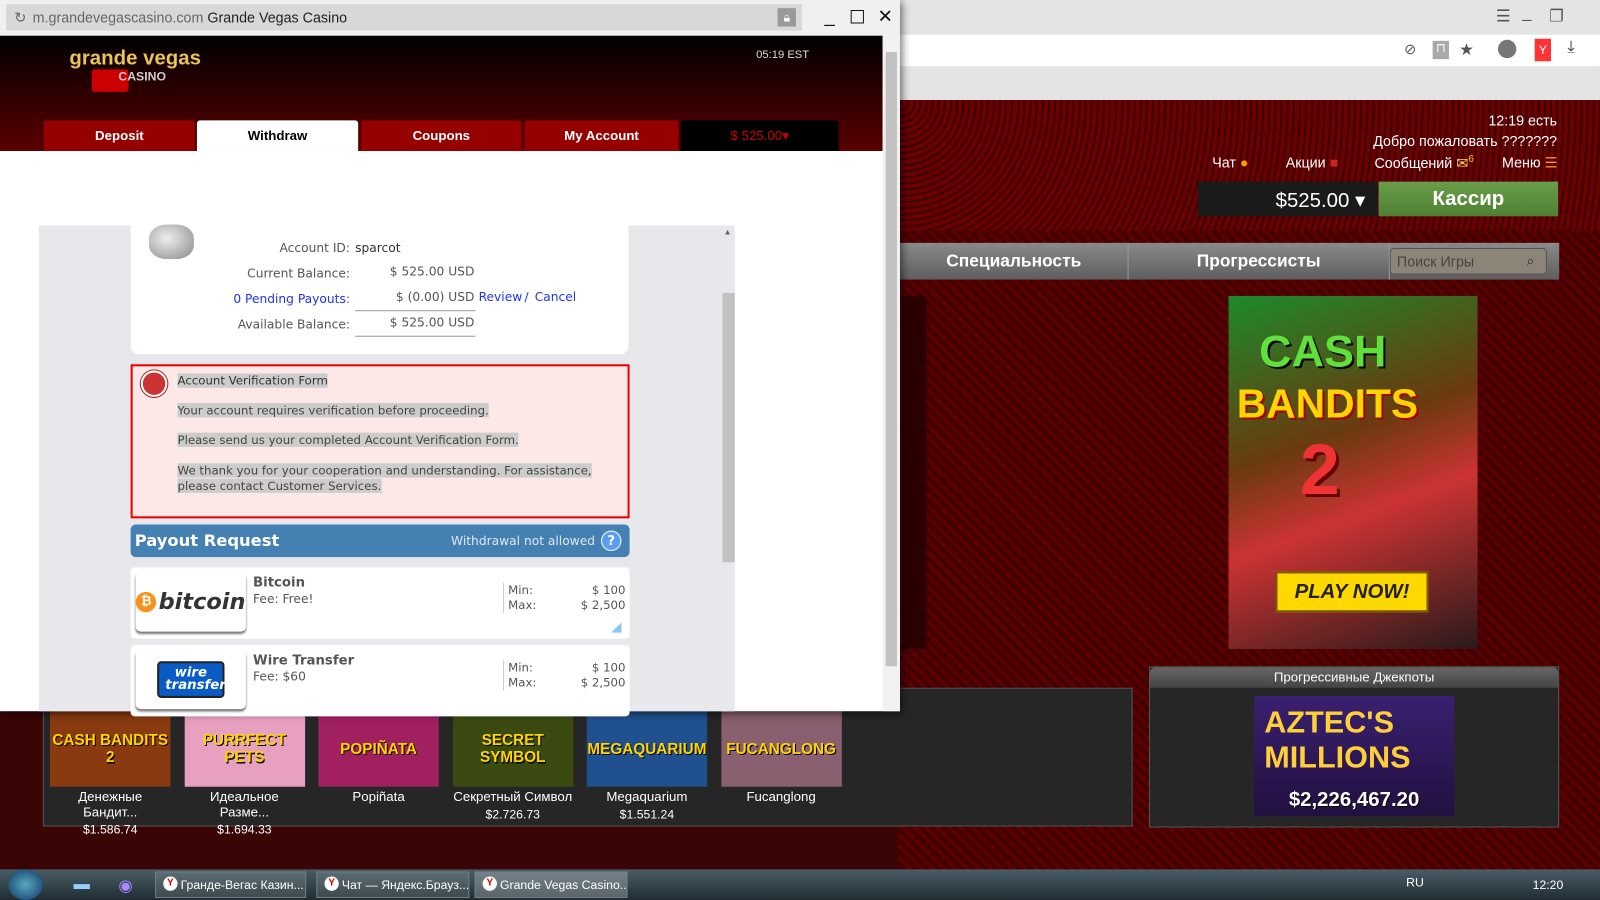 The image size is (1600, 900). Describe the element at coordinates (244, 829) in the screenshot. I see `game-jackpot: $1.694.33` at that location.